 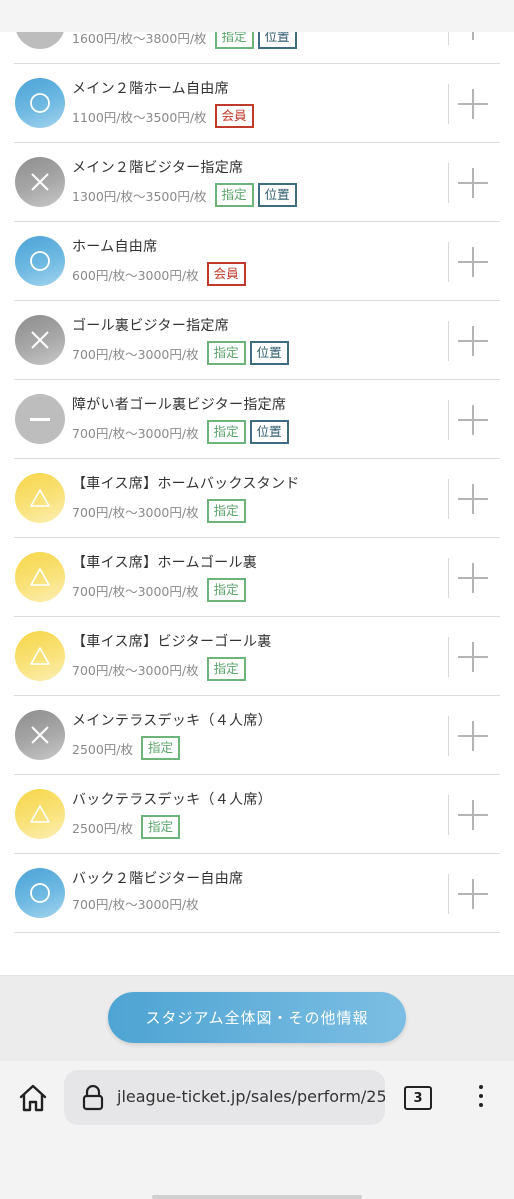 I want to click on seat-price-line: 1600円/枚〜3800円/枚 指定 位置, so click(x=184, y=40).